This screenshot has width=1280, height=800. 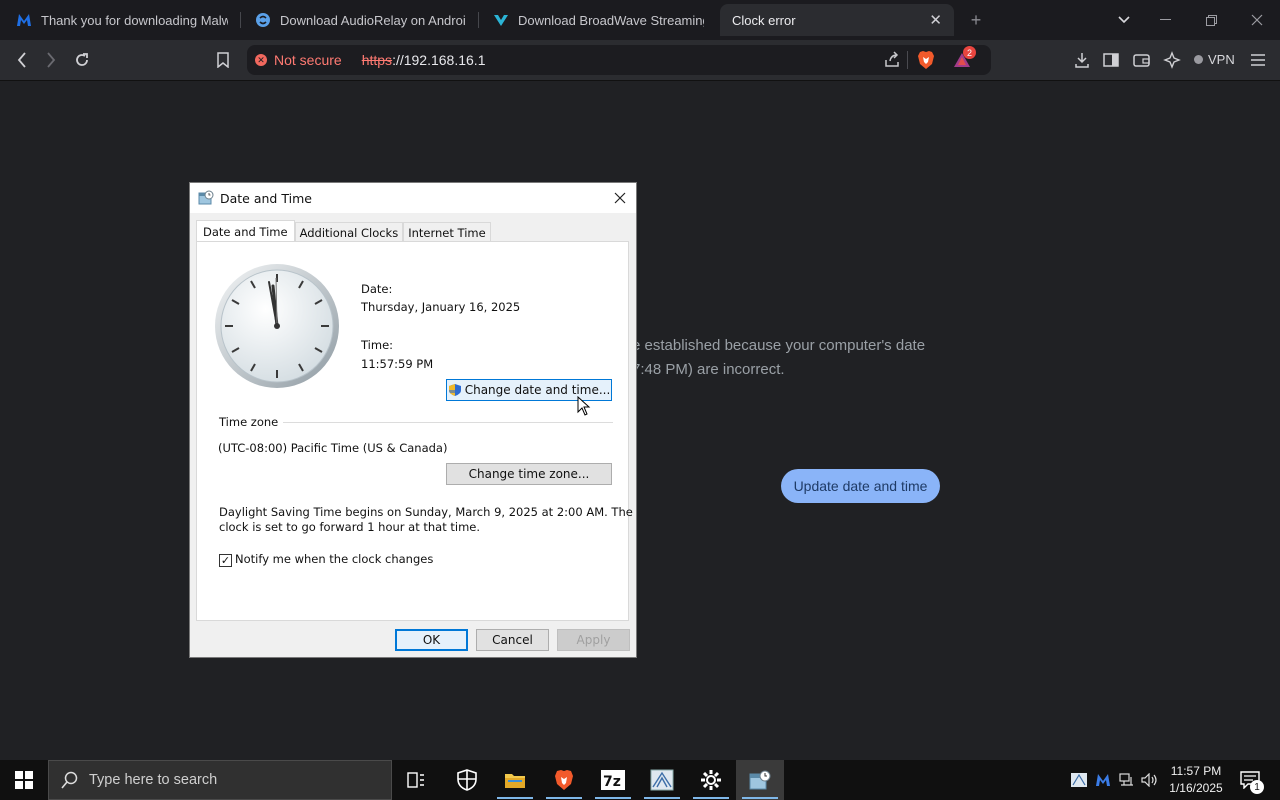 What do you see at coordinates (206, 198) in the screenshot?
I see `date-time-app-icon` at bounding box center [206, 198].